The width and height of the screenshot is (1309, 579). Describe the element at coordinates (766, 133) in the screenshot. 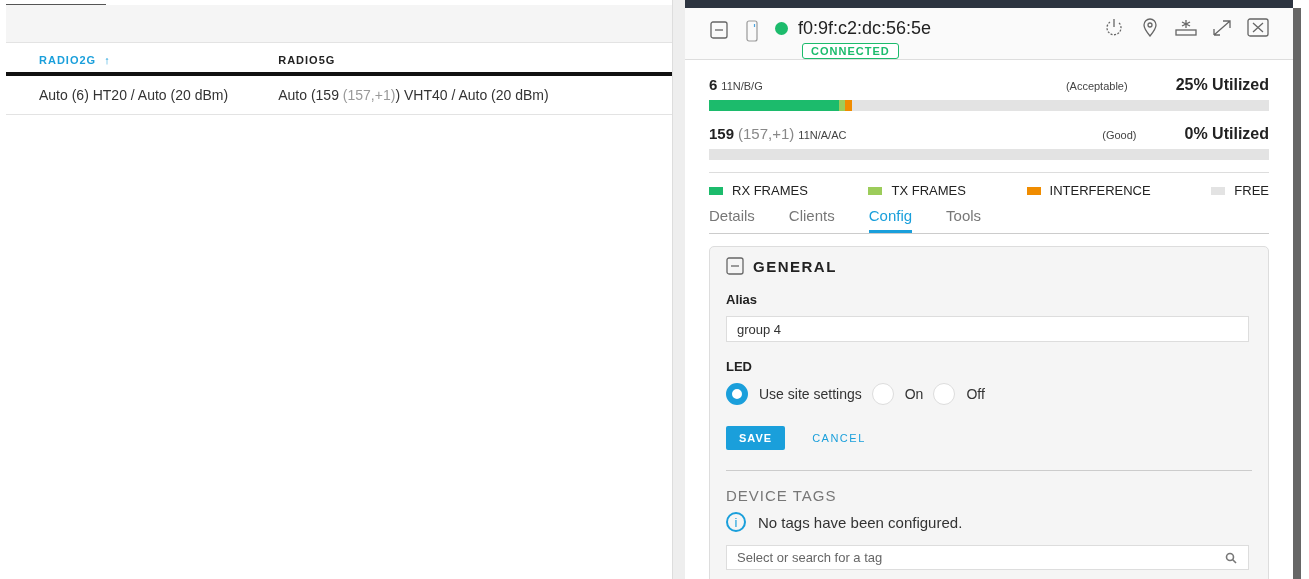

I see `secondary-channel: (157,+1)` at that location.